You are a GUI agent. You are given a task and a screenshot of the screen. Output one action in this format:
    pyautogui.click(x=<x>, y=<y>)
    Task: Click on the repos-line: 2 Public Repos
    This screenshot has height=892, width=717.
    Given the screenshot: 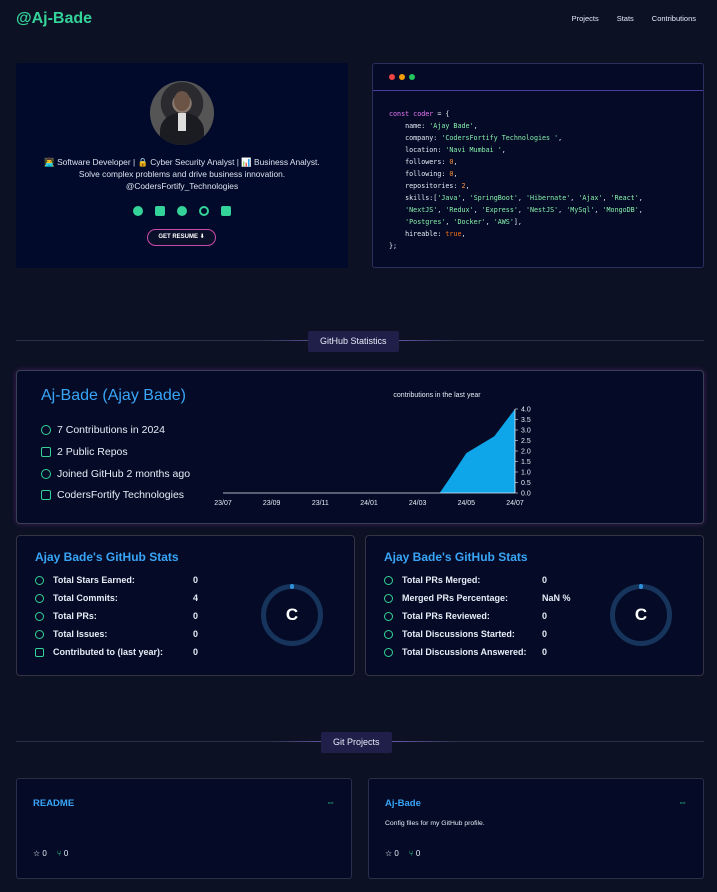 What is the action you would take?
    pyautogui.click(x=84, y=452)
    